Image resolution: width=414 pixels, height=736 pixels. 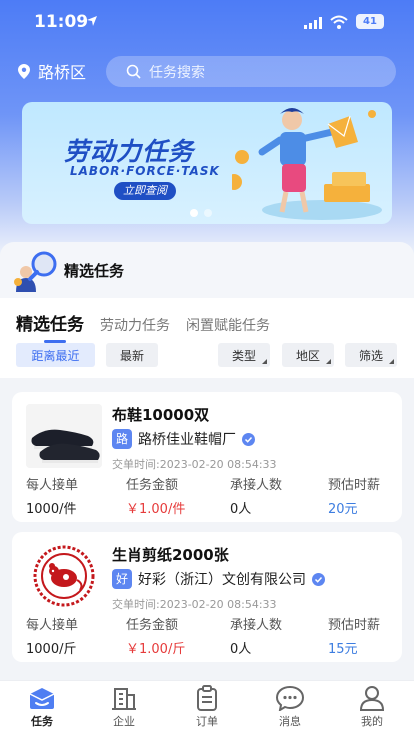 What do you see at coordinates (228, 325) in the screenshot?
I see `tab-idle-empower: 闲置赋能任务` at bounding box center [228, 325].